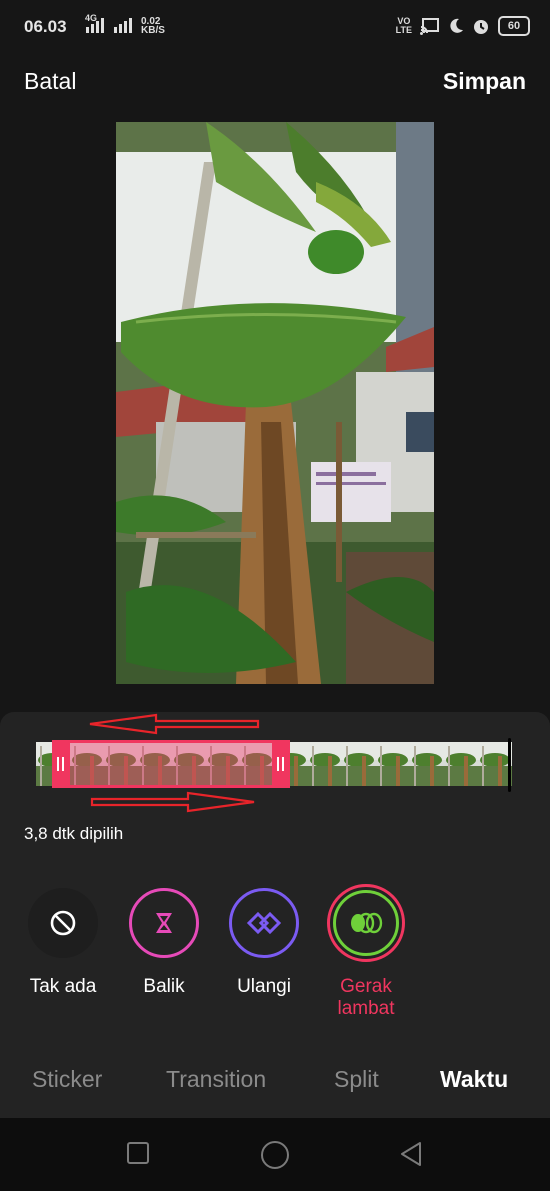 The width and height of the screenshot is (550, 1191). Describe the element at coordinates (45, 26) in the screenshot. I see `status-time: 06.03` at that location.